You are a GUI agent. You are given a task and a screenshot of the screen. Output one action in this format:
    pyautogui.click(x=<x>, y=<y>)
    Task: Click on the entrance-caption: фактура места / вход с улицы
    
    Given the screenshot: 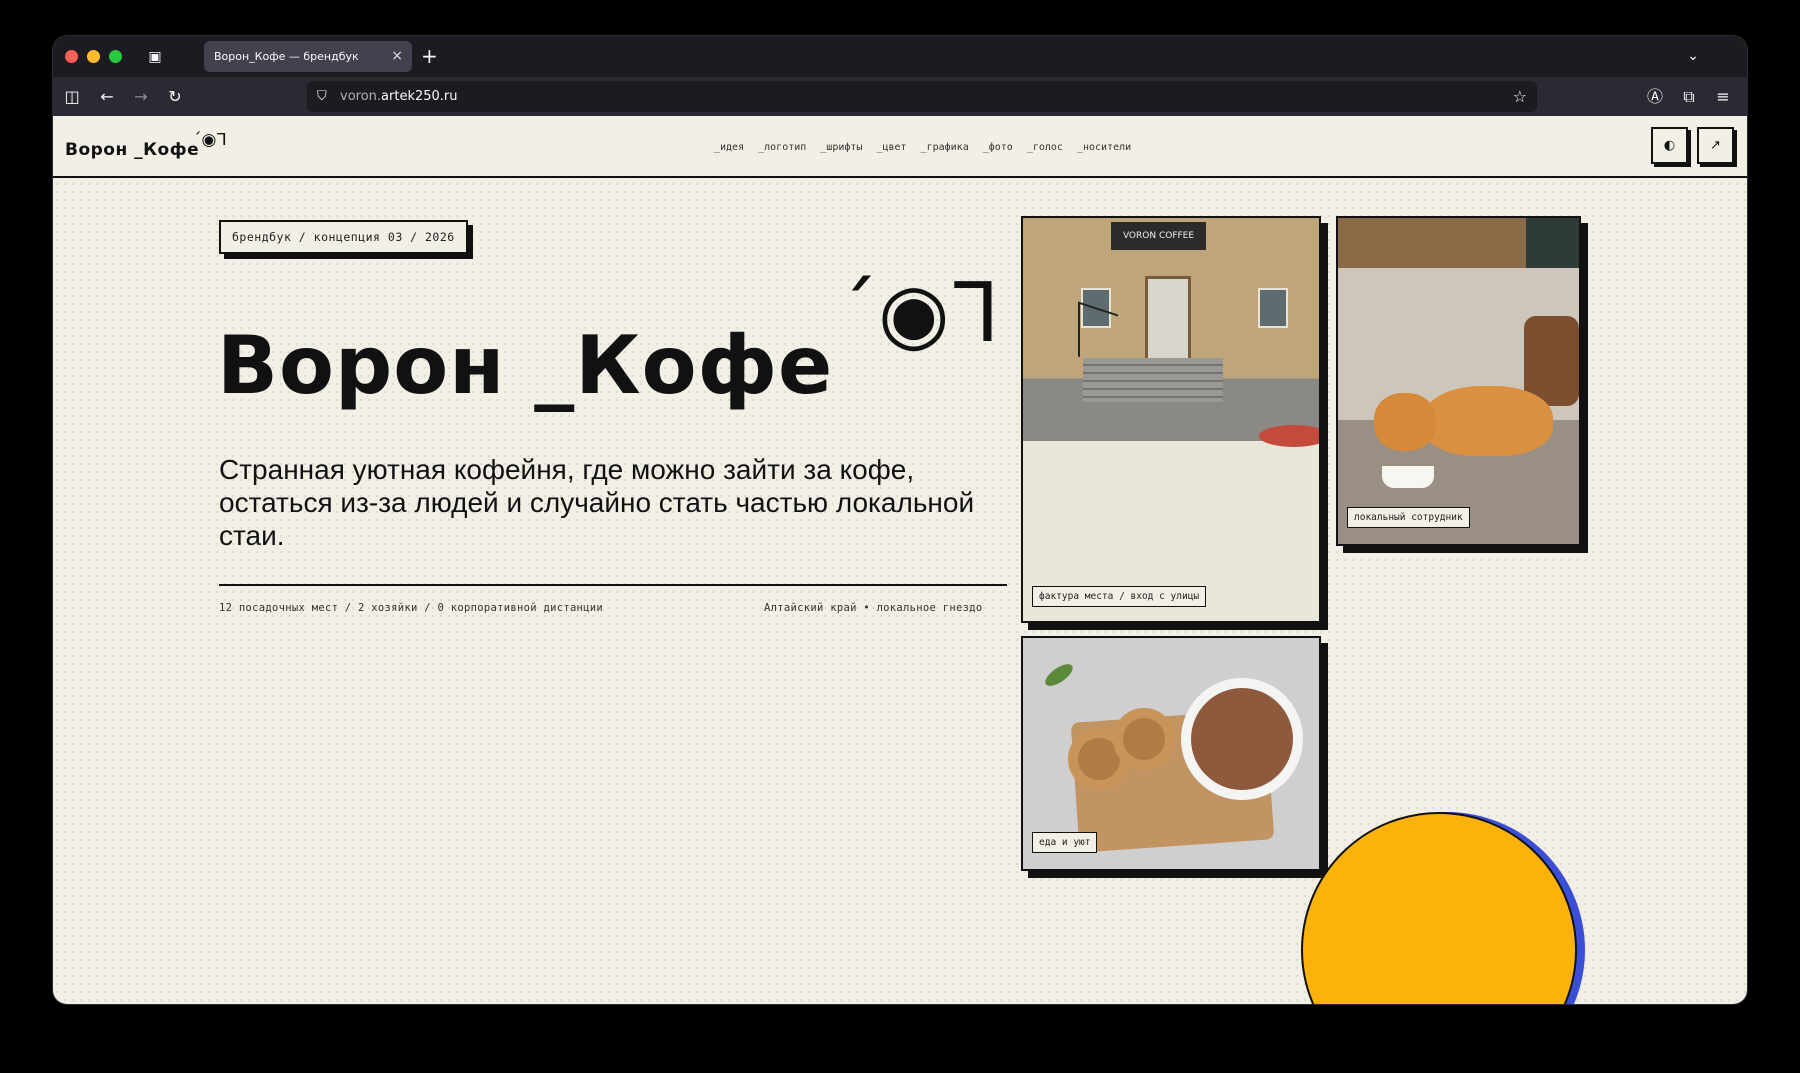 What is the action you would take?
    pyautogui.click(x=1119, y=596)
    